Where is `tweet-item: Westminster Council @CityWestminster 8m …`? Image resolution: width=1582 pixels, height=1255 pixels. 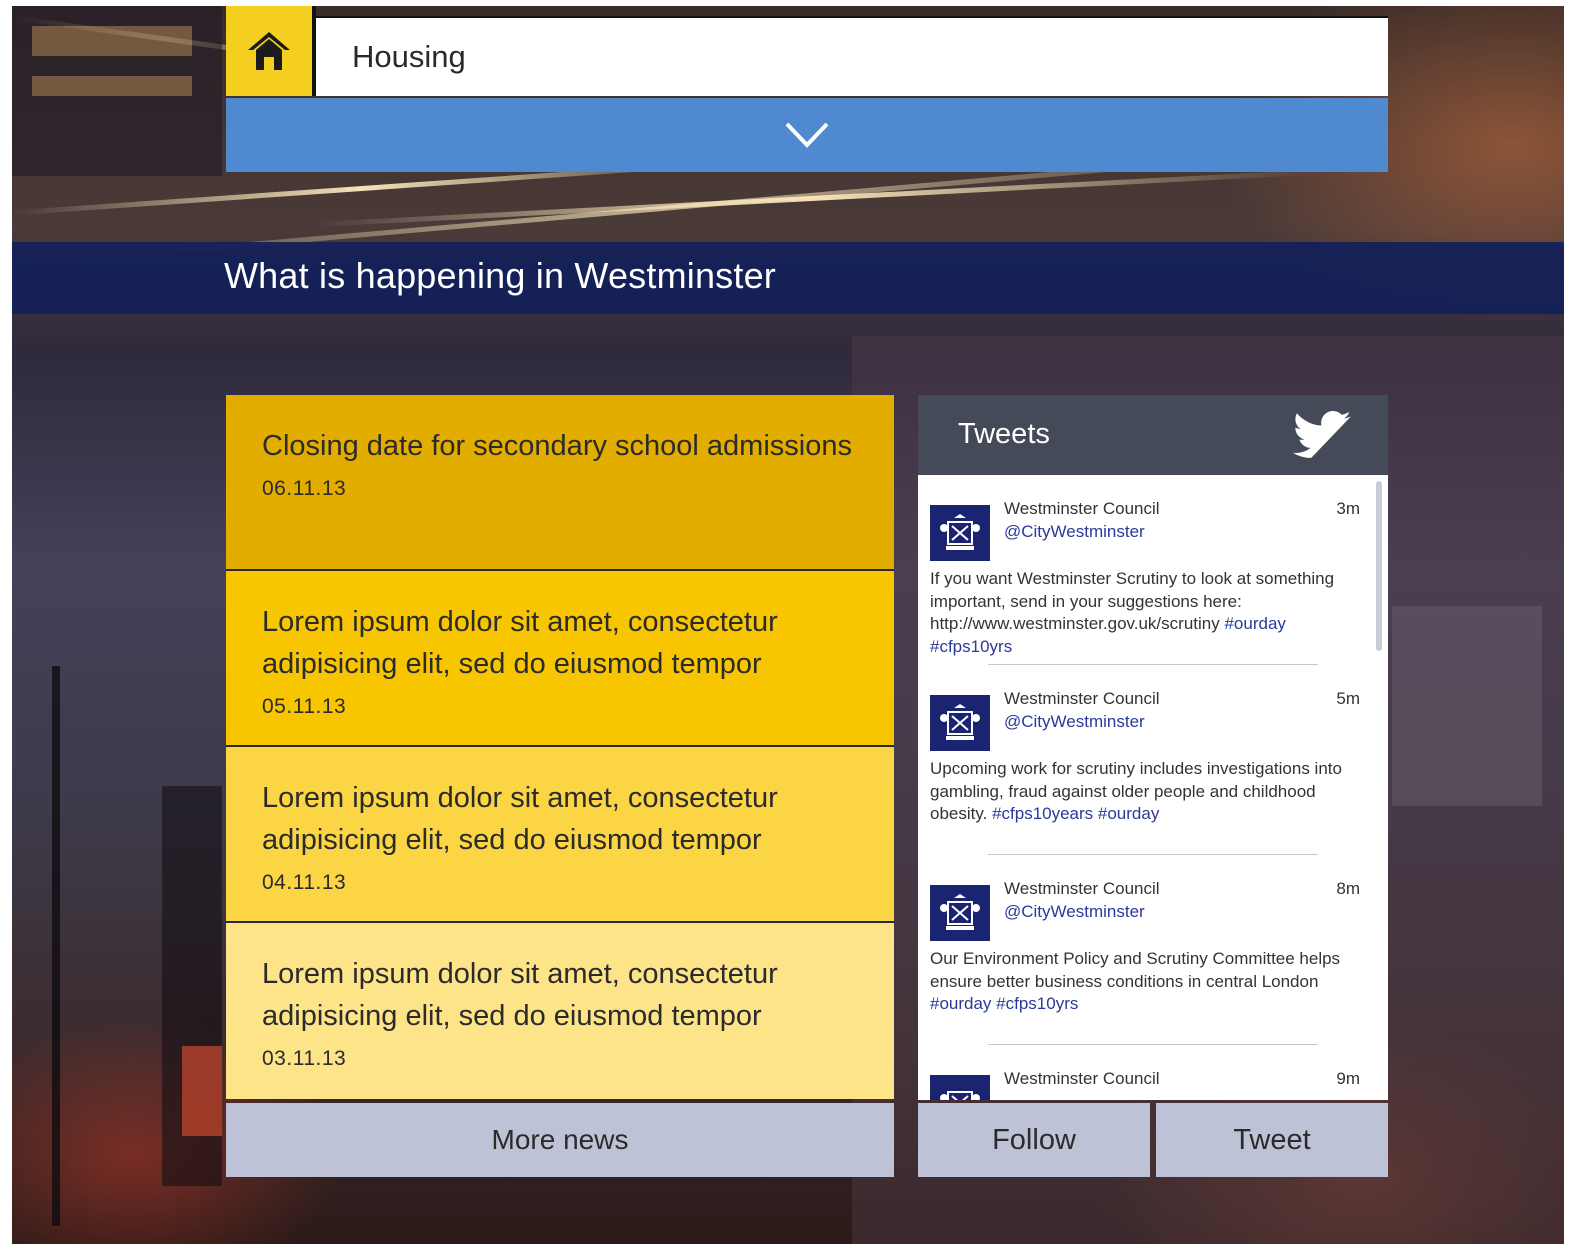 tweet-item: Westminster Council @CityWestminster 8m … is located at coordinates (1153, 950).